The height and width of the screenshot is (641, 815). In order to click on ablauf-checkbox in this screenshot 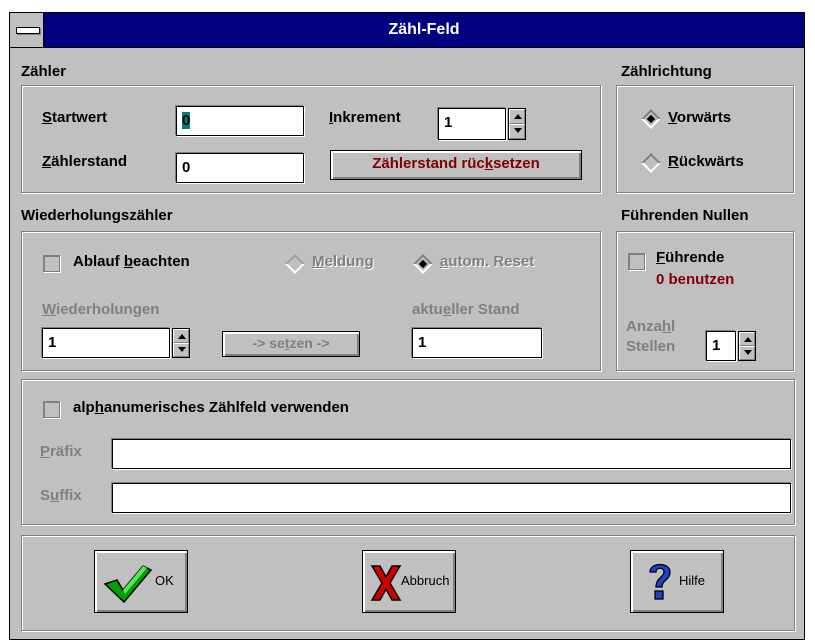, I will do `click(51, 263)`.